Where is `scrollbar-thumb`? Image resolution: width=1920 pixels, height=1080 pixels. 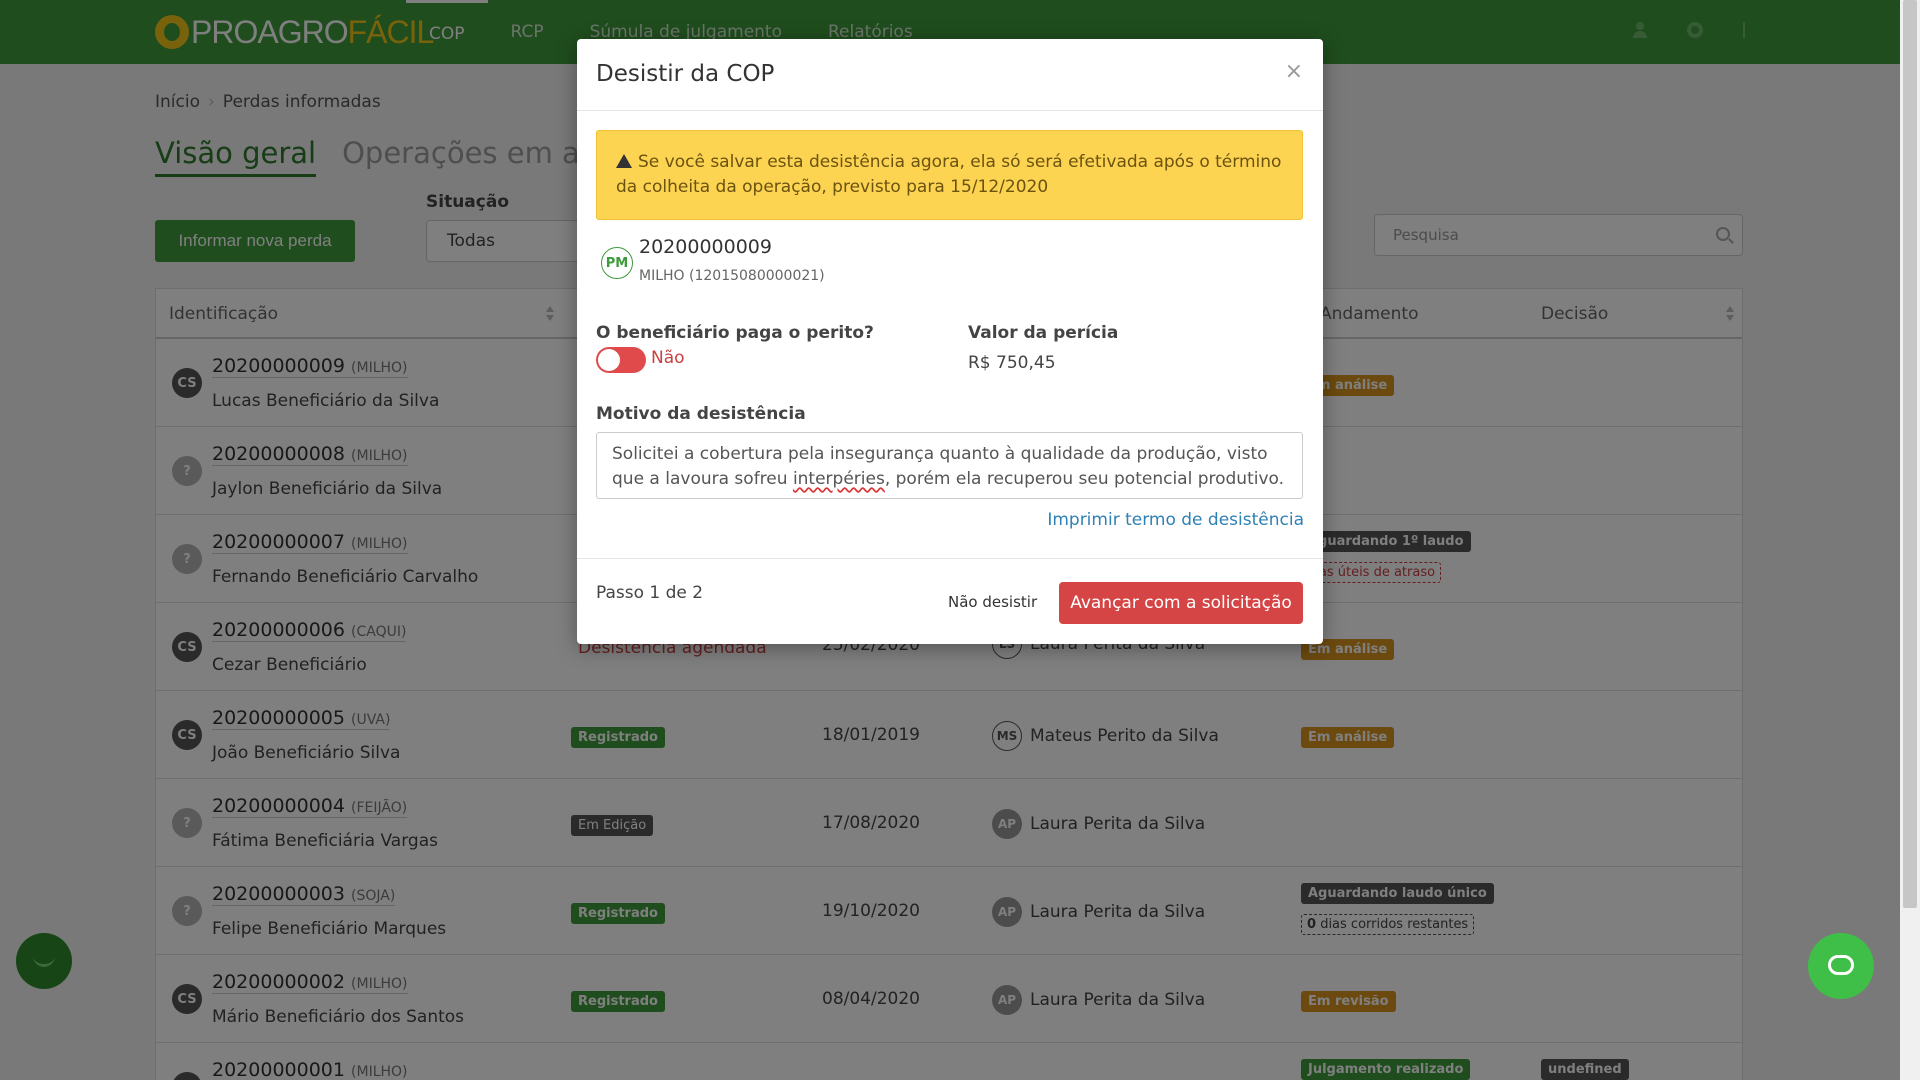 scrollbar-thumb is located at coordinates (1910, 454).